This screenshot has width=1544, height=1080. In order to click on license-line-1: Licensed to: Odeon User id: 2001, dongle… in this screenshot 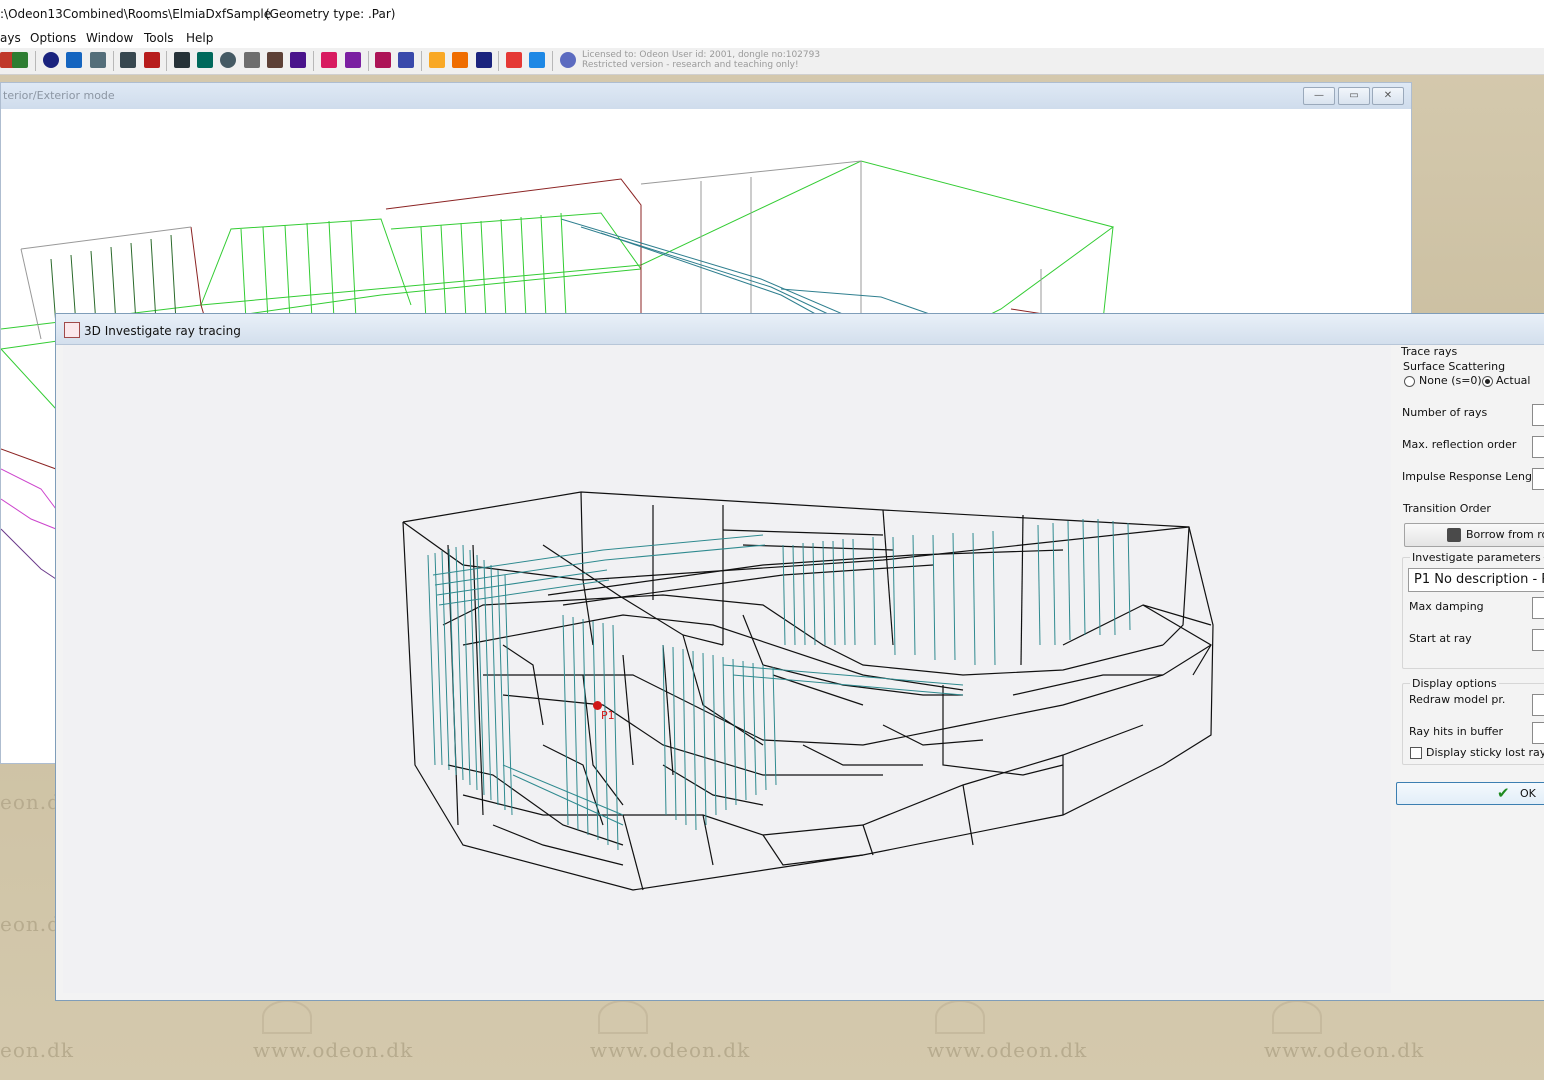, I will do `click(701, 55)`.